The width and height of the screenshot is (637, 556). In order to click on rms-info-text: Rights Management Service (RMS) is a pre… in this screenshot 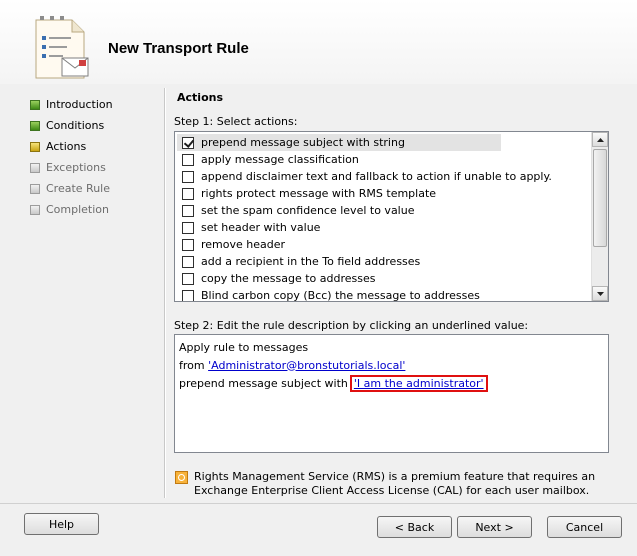, I will do `click(395, 483)`.